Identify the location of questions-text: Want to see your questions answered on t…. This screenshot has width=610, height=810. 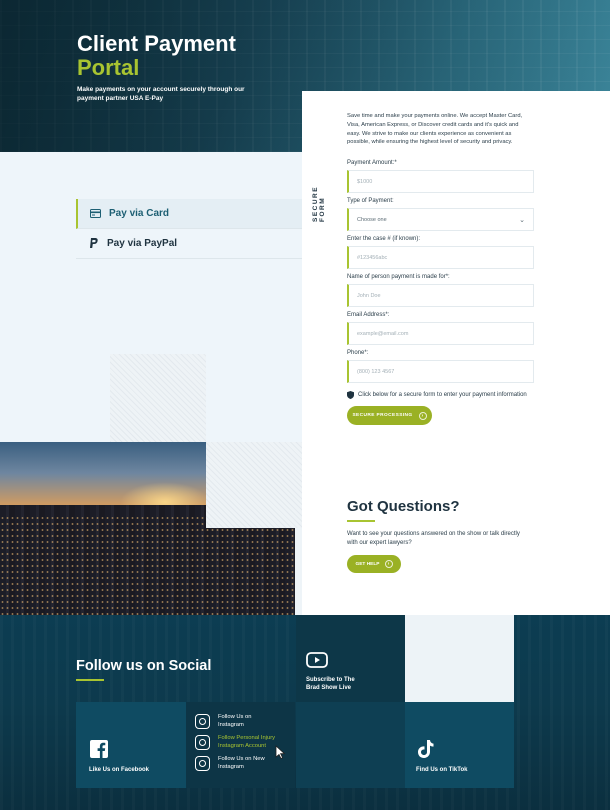
(433, 538).